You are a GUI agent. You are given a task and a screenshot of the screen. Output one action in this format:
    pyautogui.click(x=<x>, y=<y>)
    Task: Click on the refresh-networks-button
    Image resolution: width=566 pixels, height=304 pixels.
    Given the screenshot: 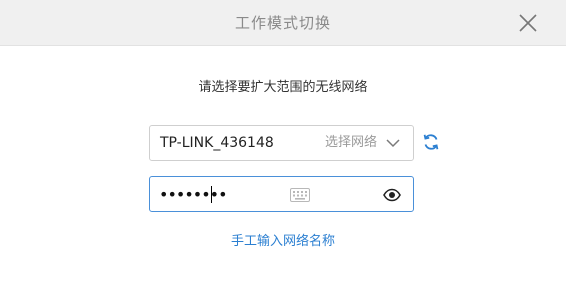 What is the action you would take?
    pyautogui.click(x=431, y=142)
    